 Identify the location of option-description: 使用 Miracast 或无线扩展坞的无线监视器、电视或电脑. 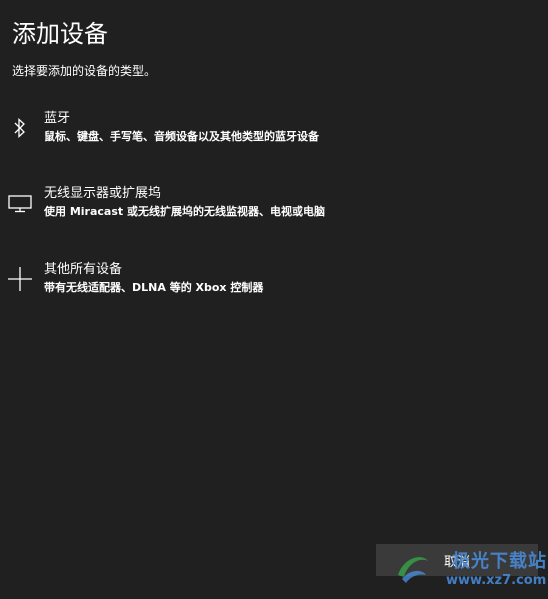
(184, 211).